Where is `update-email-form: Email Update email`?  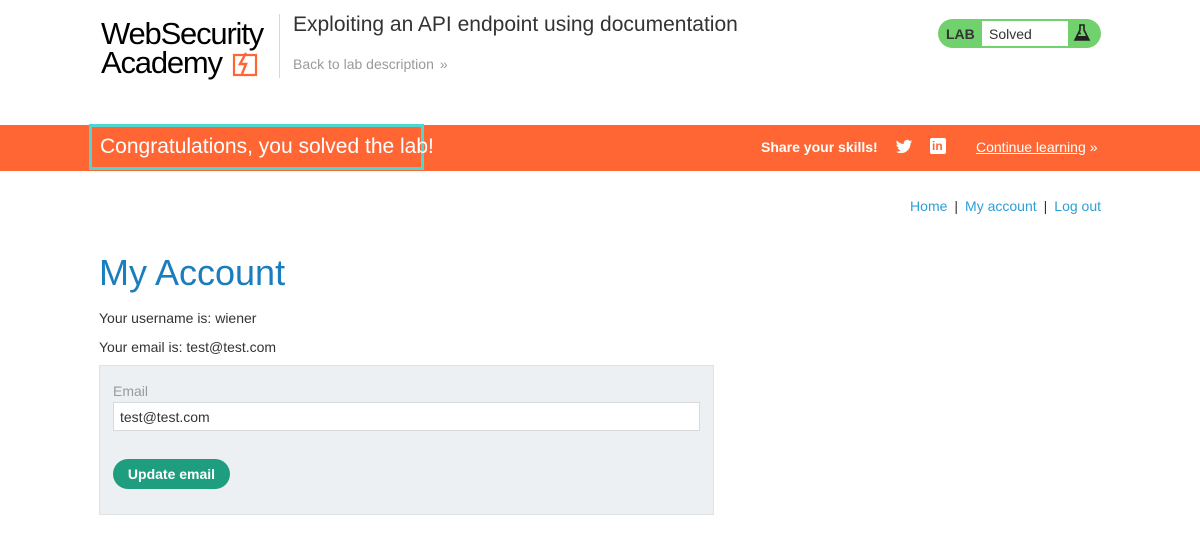
update-email-form: Email Update email is located at coordinates (406, 440).